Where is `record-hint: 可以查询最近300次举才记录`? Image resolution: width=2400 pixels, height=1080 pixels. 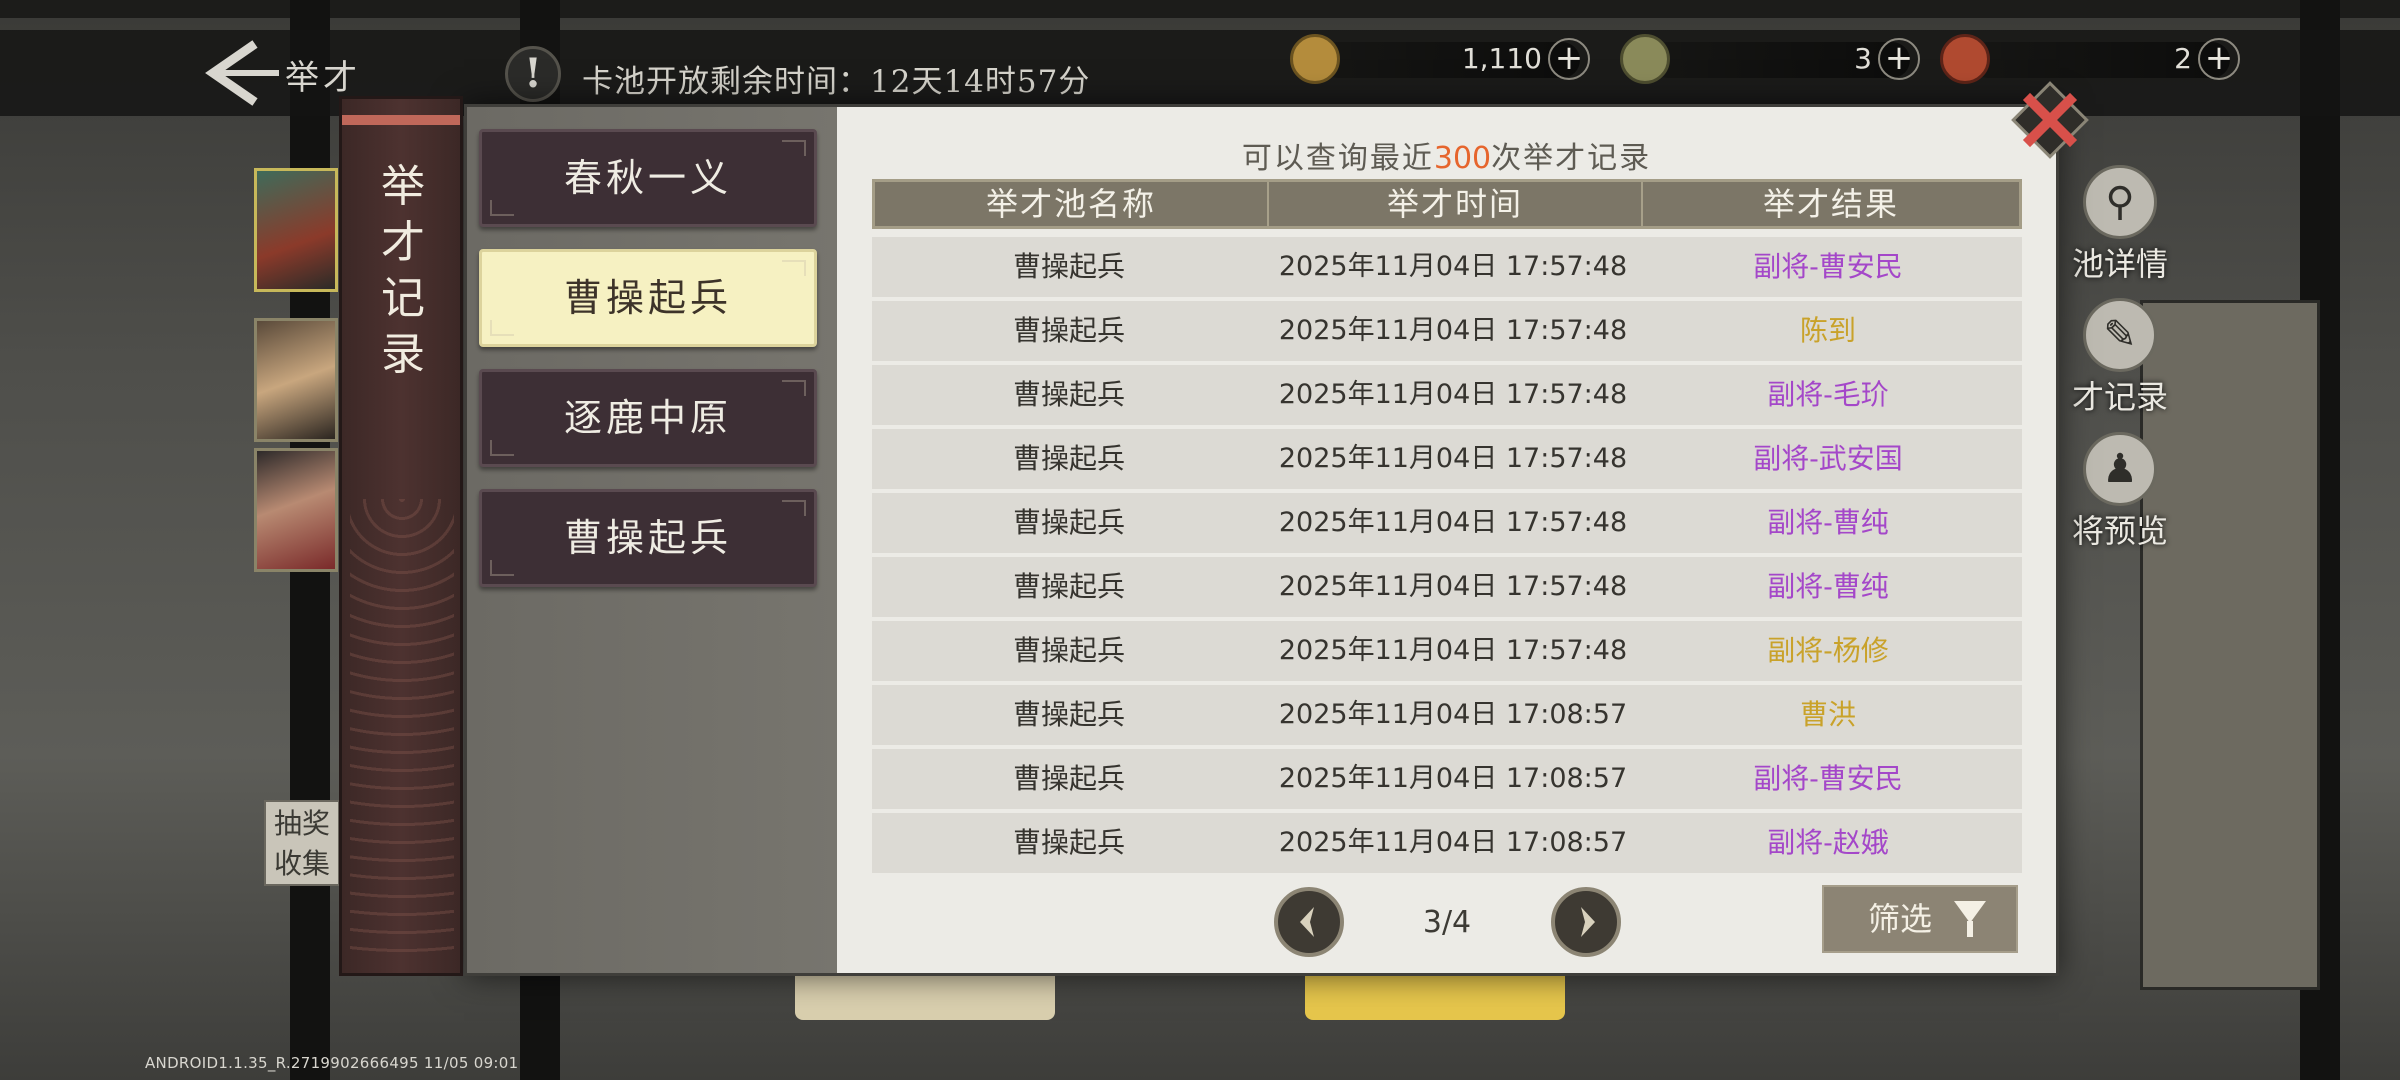 record-hint: 可以查询最近300次举才记录 is located at coordinates (1446, 155).